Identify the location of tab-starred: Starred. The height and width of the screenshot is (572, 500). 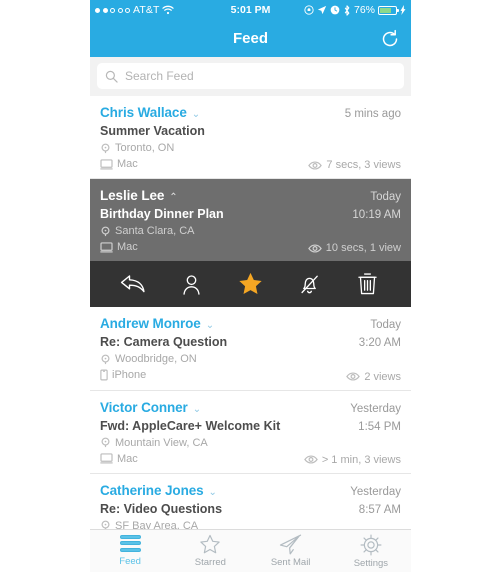
(210, 551).